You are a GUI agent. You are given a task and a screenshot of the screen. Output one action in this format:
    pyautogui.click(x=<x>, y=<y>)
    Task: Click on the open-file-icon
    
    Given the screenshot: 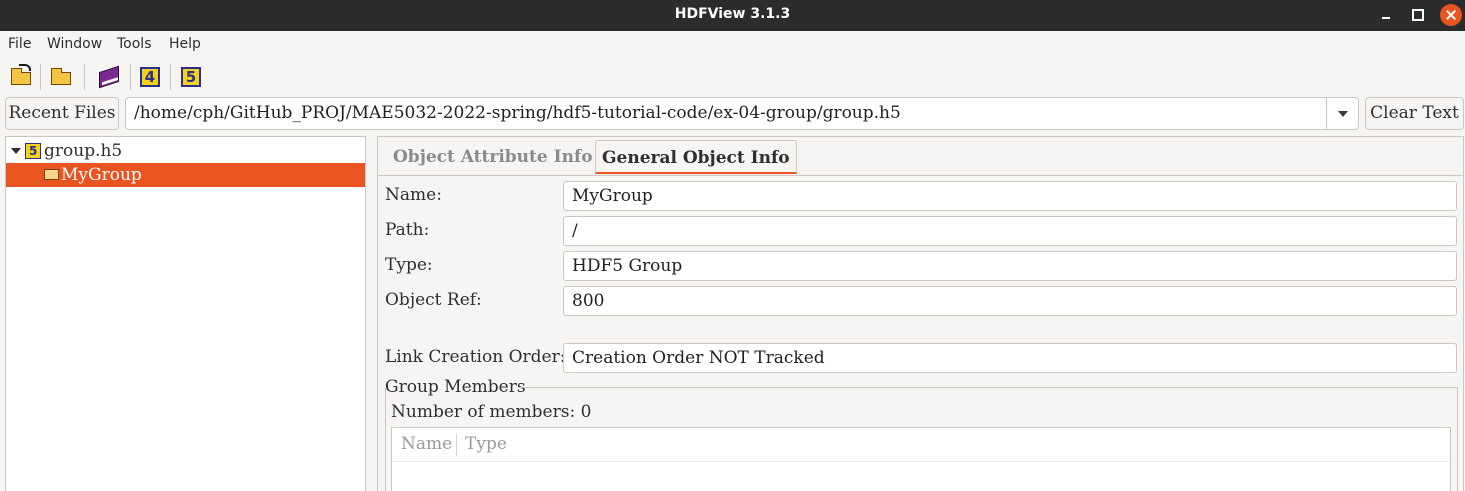 What is the action you would take?
    pyautogui.click(x=21, y=77)
    